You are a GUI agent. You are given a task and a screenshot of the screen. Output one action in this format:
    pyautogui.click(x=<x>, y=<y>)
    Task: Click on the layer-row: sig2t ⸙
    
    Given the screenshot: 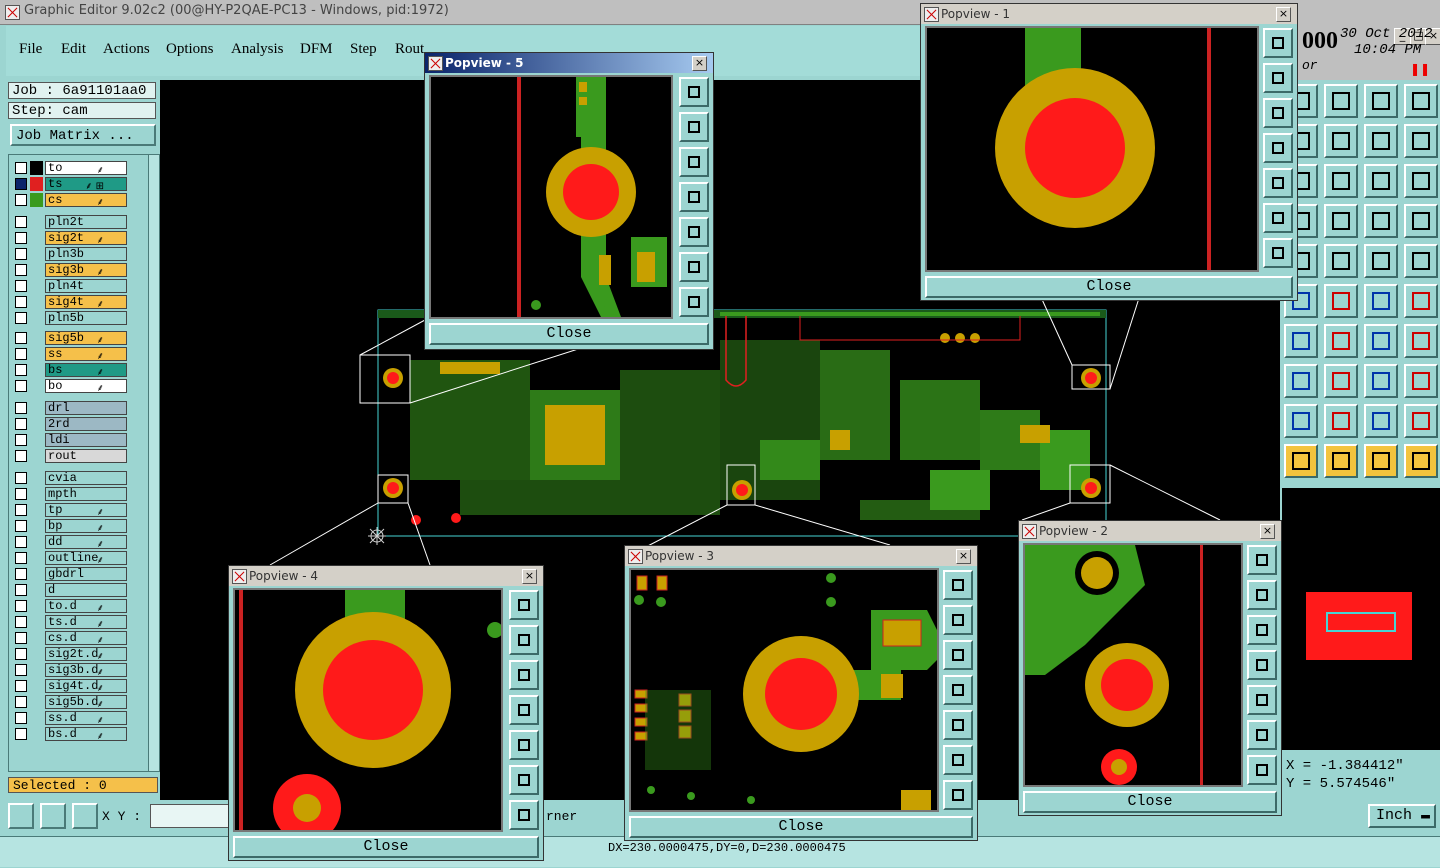 What is the action you would take?
    pyautogui.click(x=79, y=238)
    